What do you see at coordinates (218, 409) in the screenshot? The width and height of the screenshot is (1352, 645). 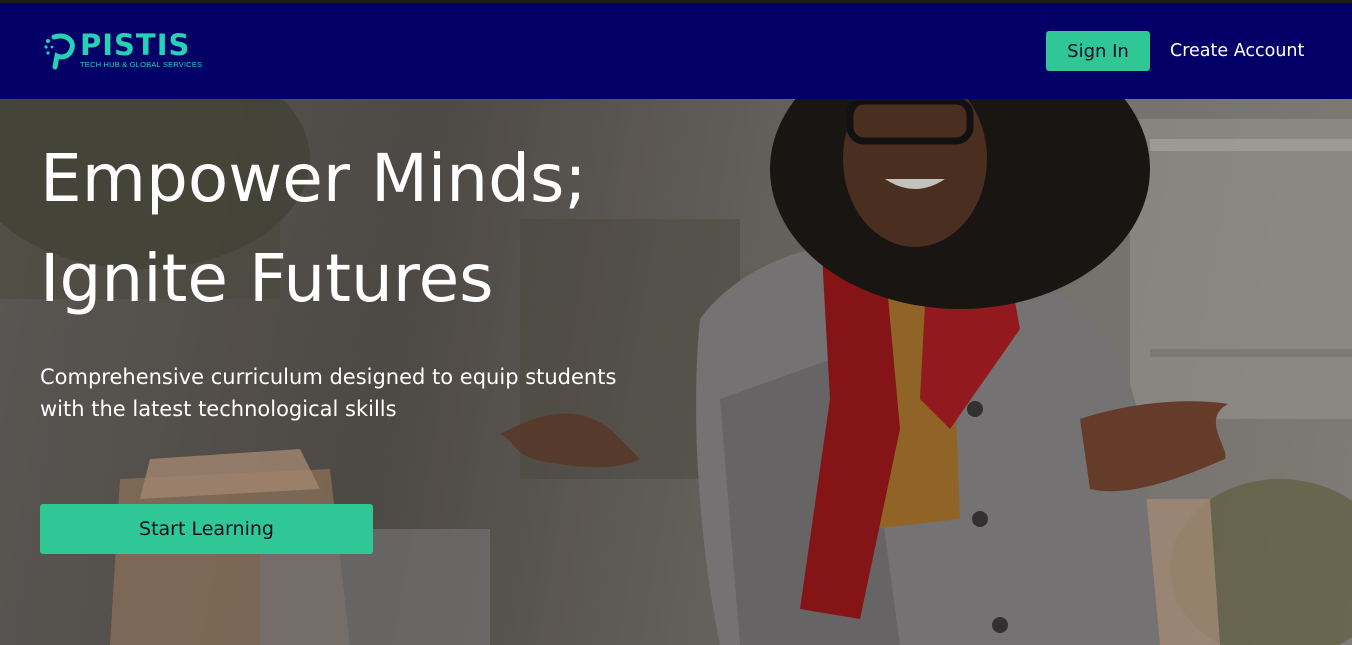 I see `hero-subtitle-line-2: with the latest technological skills` at bounding box center [218, 409].